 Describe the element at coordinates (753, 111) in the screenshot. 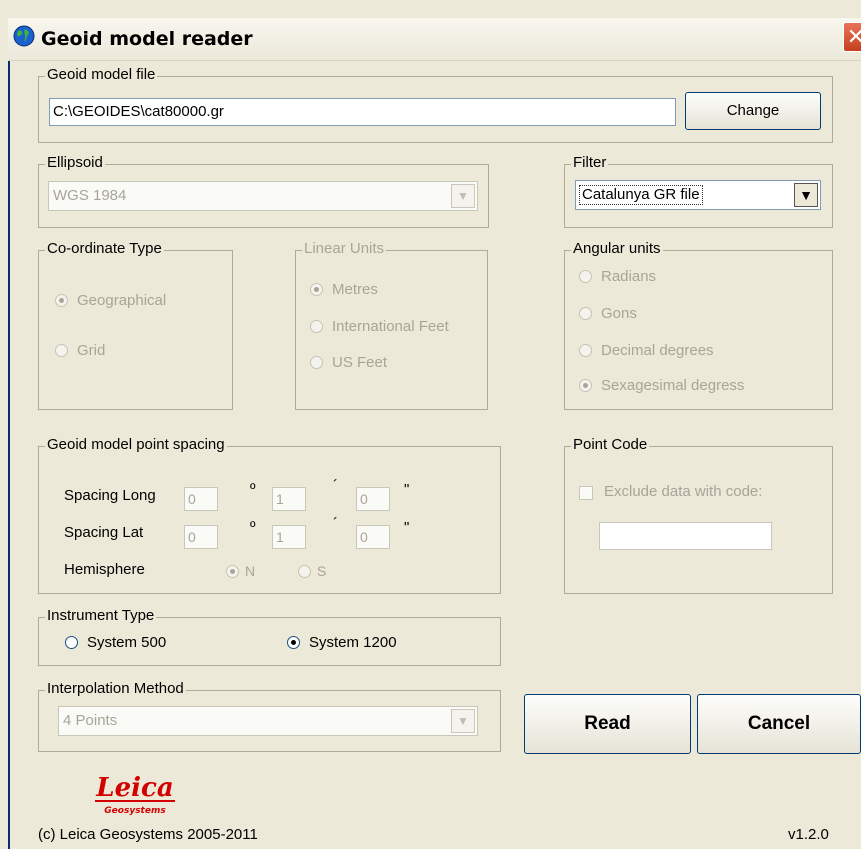

I see `change-button: Change` at that location.